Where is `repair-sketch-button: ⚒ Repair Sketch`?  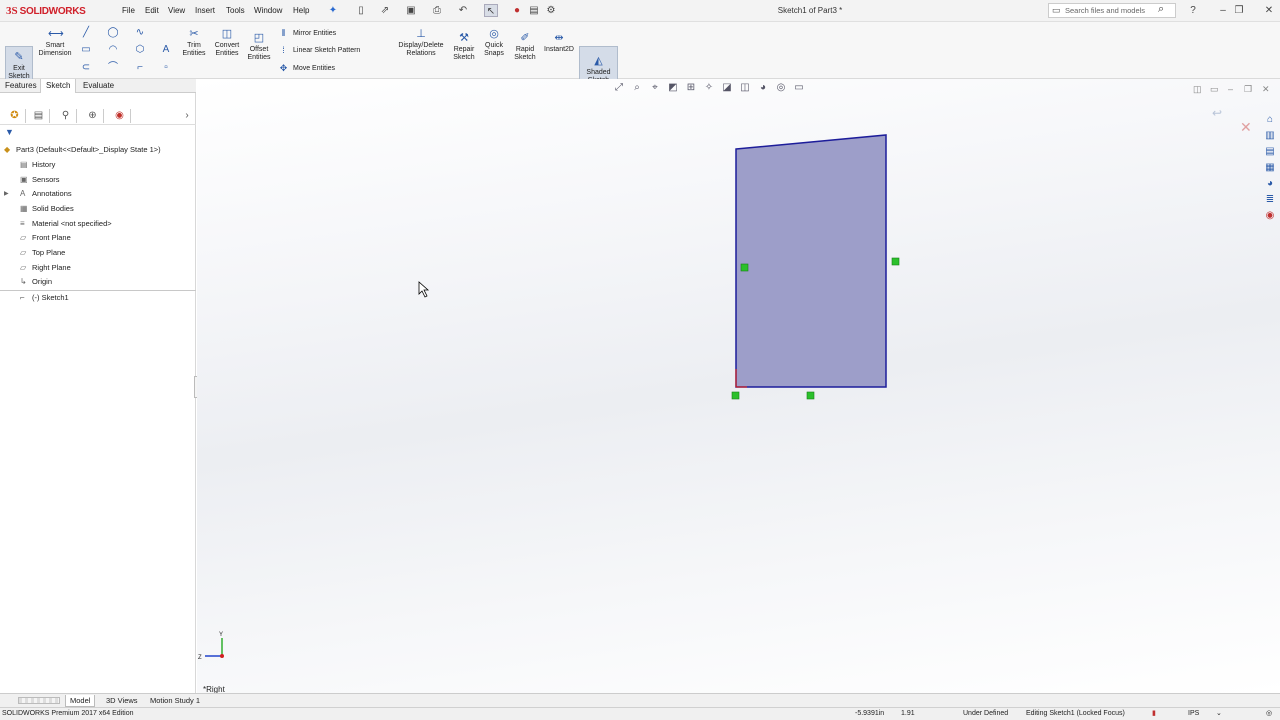 repair-sketch-button: ⚒ Repair Sketch is located at coordinates (464, 47).